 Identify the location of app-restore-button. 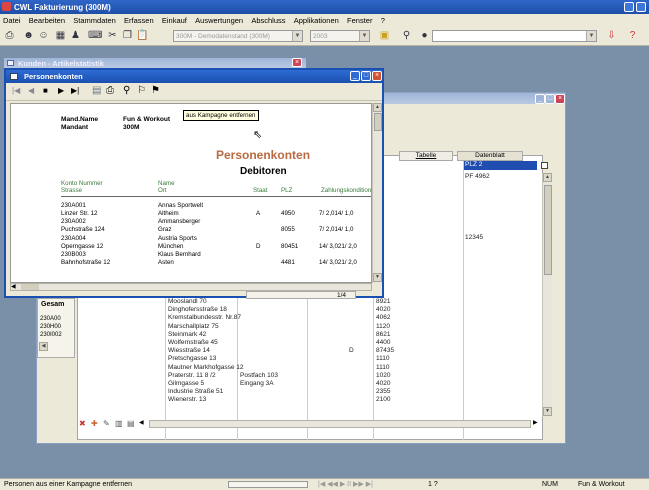
(629, 7).